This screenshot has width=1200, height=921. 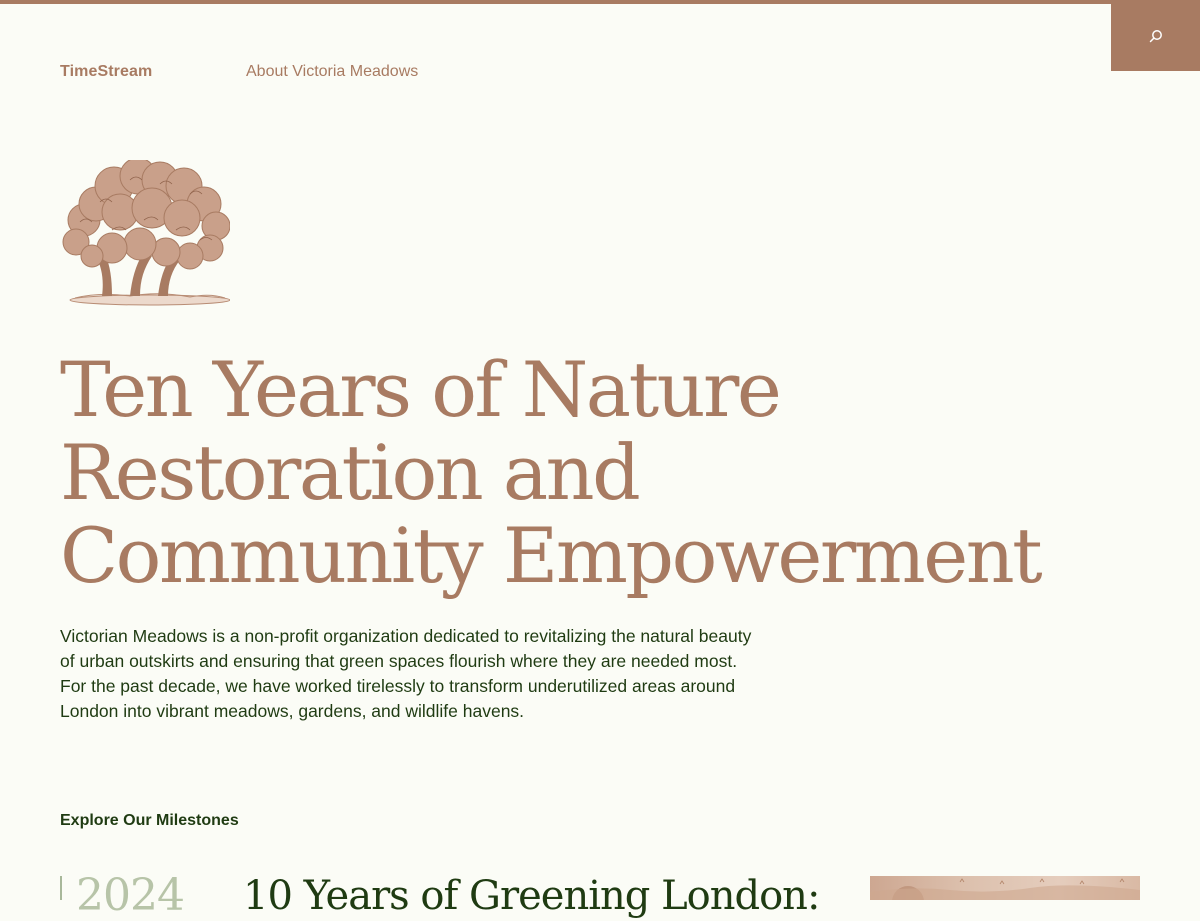 What do you see at coordinates (149, 820) in the screenshot?
I see `milestones-heading: Explore Our Milestones` at bounding box center [149, 820].